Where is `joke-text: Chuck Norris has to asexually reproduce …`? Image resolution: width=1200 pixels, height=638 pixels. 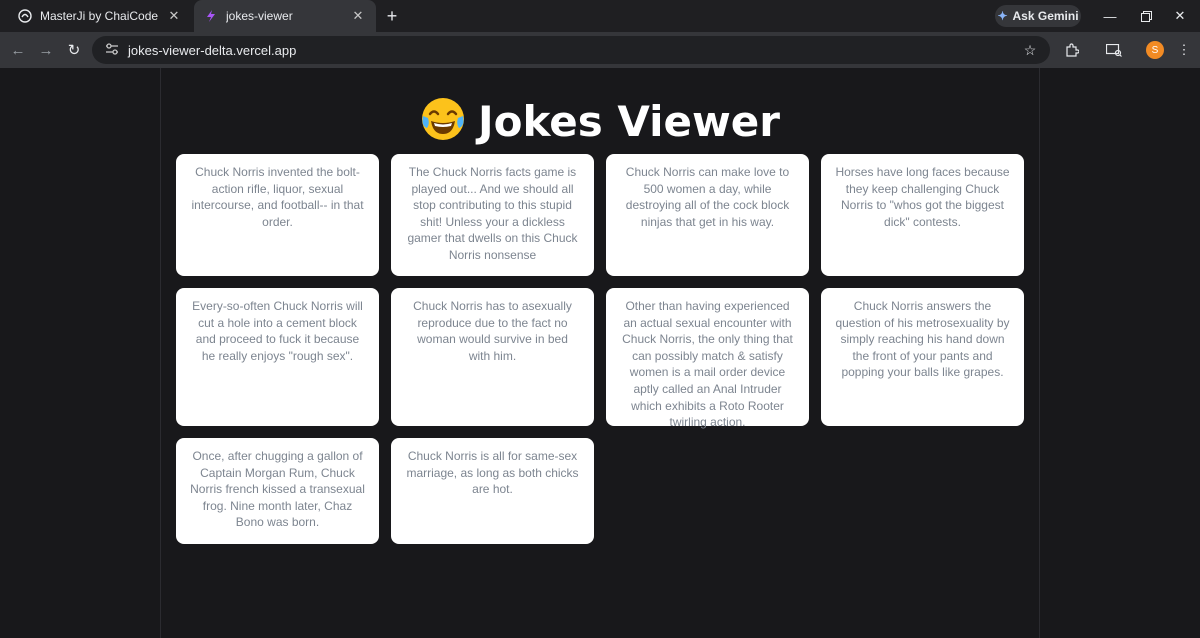
joke-text: Chuck Norris has to asexually reproduce … is located at coordinates (492, 331).